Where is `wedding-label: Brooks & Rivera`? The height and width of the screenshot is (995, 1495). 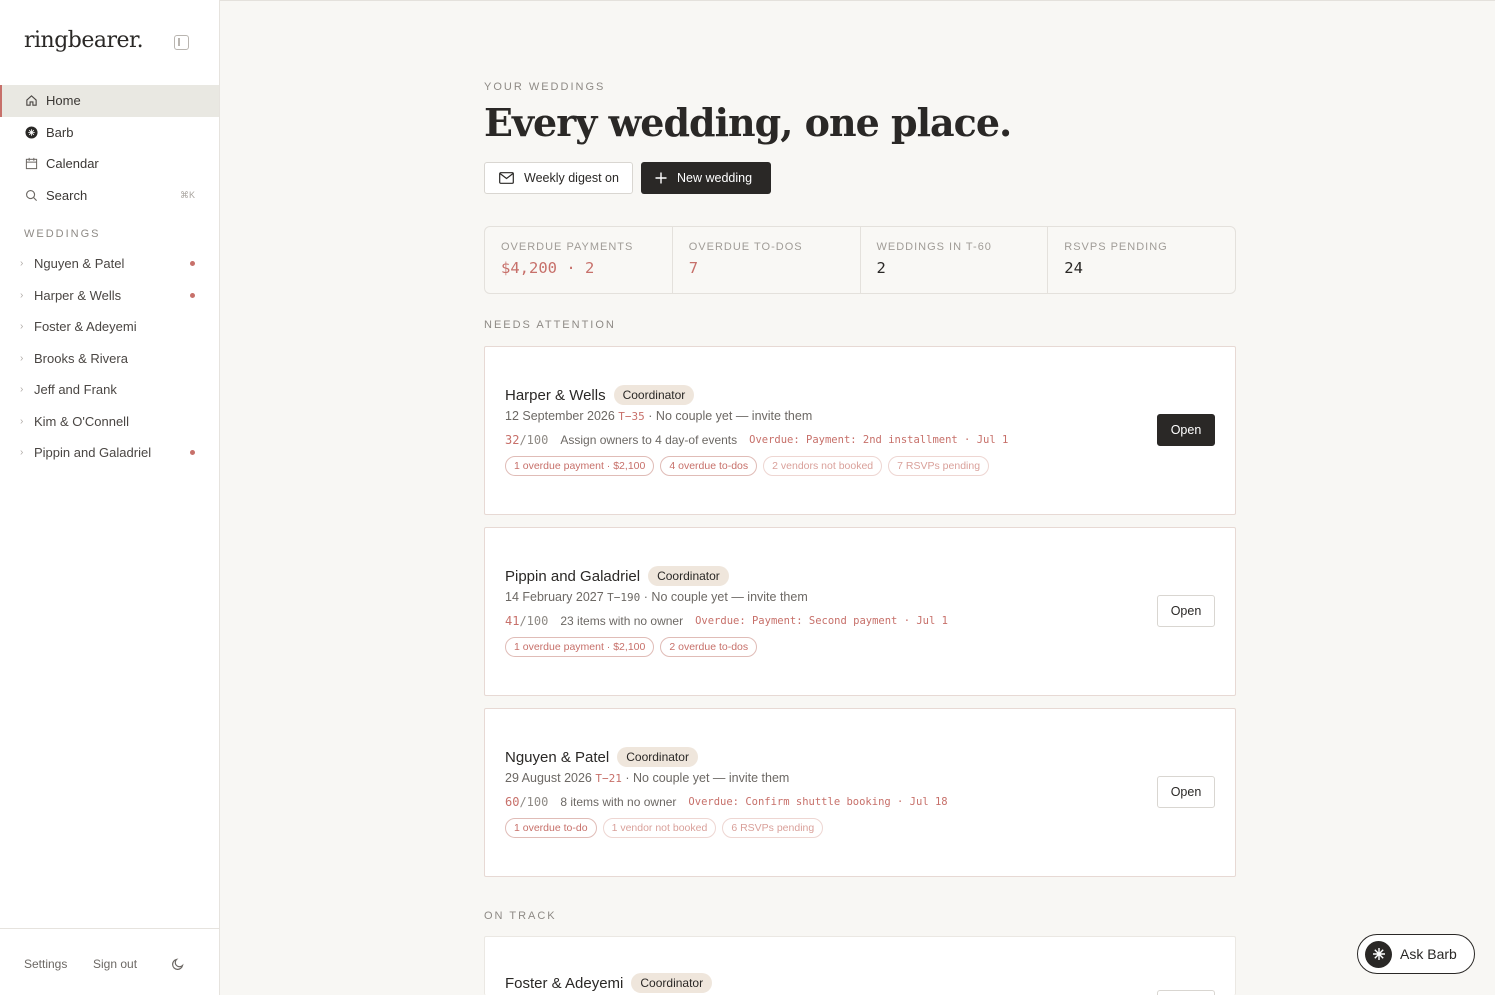 wedding-label: Brooks & Rivera is located at coordinates (81, 358).